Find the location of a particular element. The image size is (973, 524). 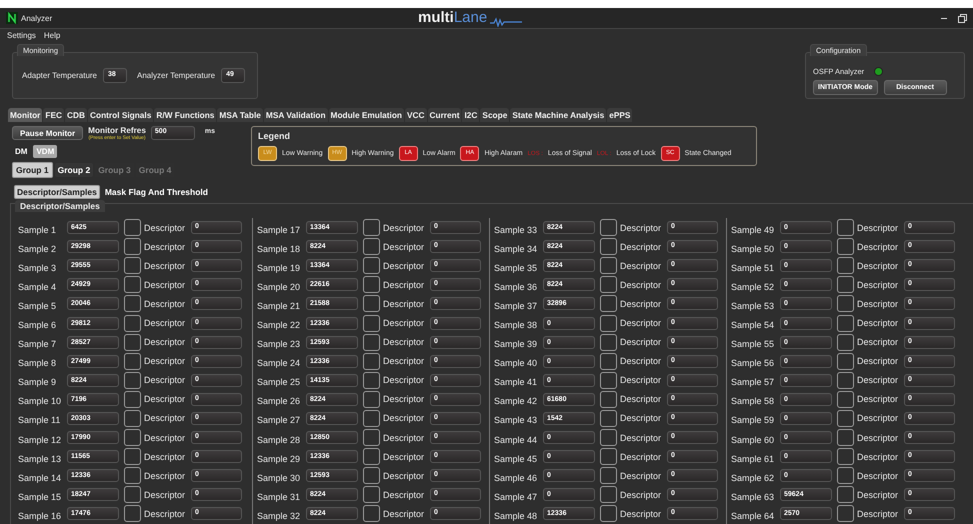

tab: R/W Functions is located at coordinates (185, 115).